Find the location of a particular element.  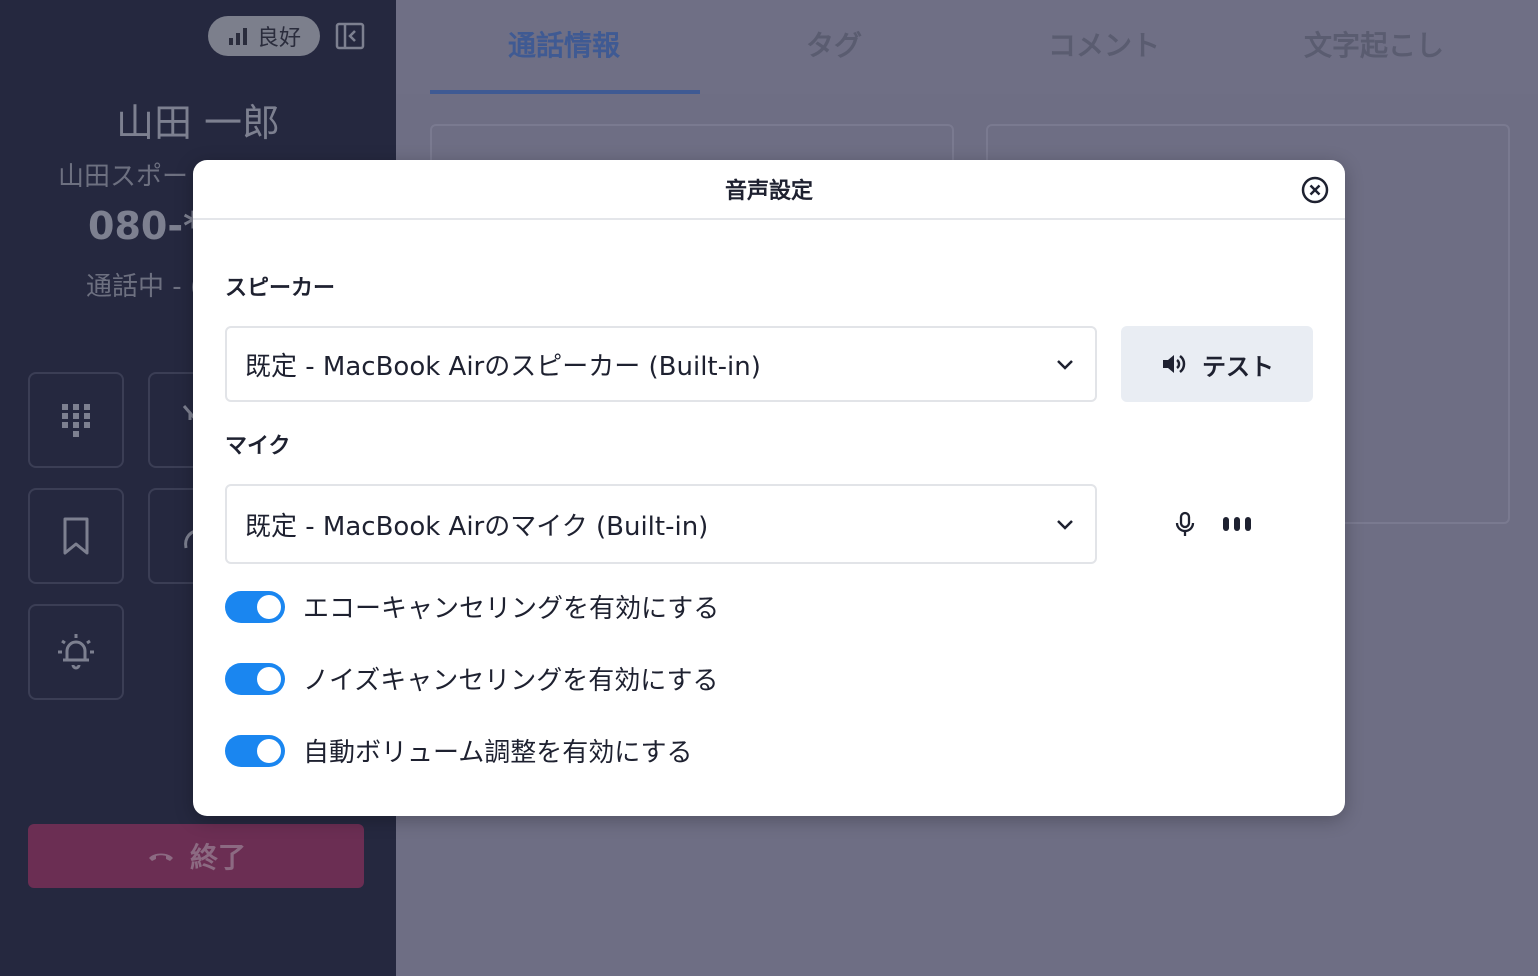

speaker-volume-icon is located at coordinates (1174, 364).